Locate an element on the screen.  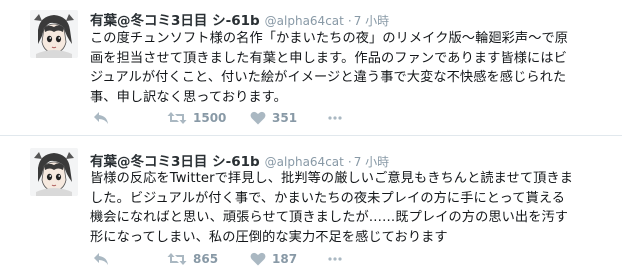
tweet-text-line: 事、申し訳なく思っております。 is located at coordinates (188, 97).